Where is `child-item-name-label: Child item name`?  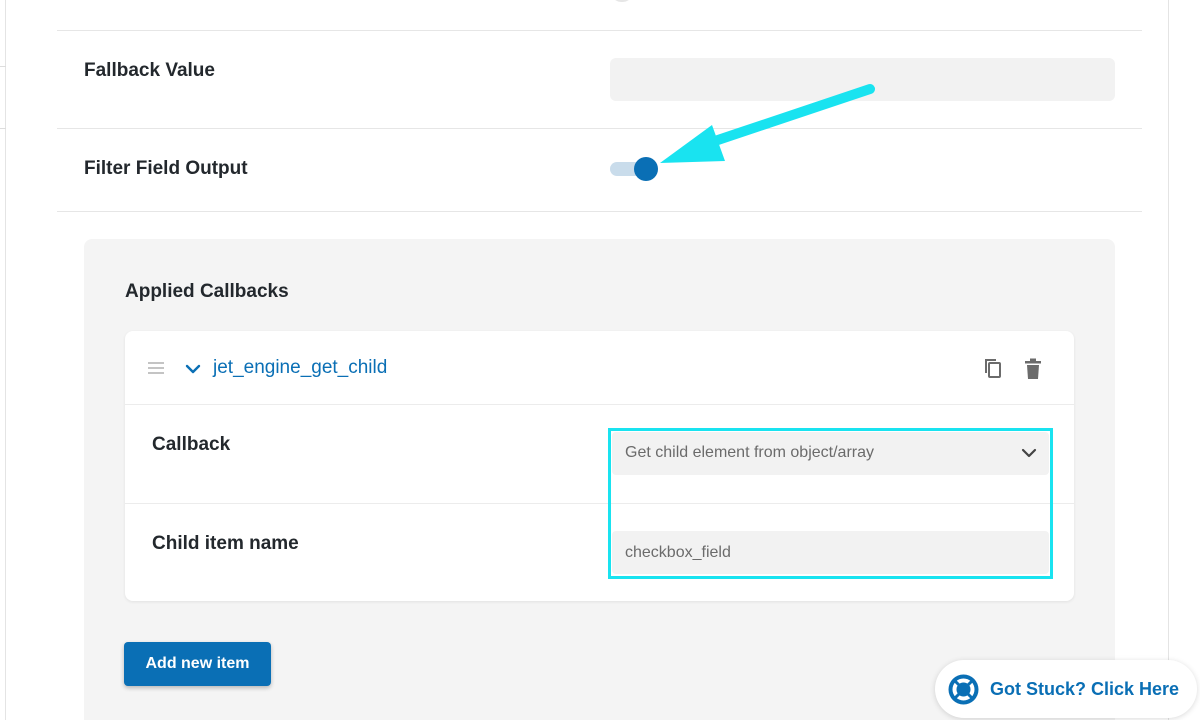
child-item-name-label: Child item name is located at coordinates (225, 543).